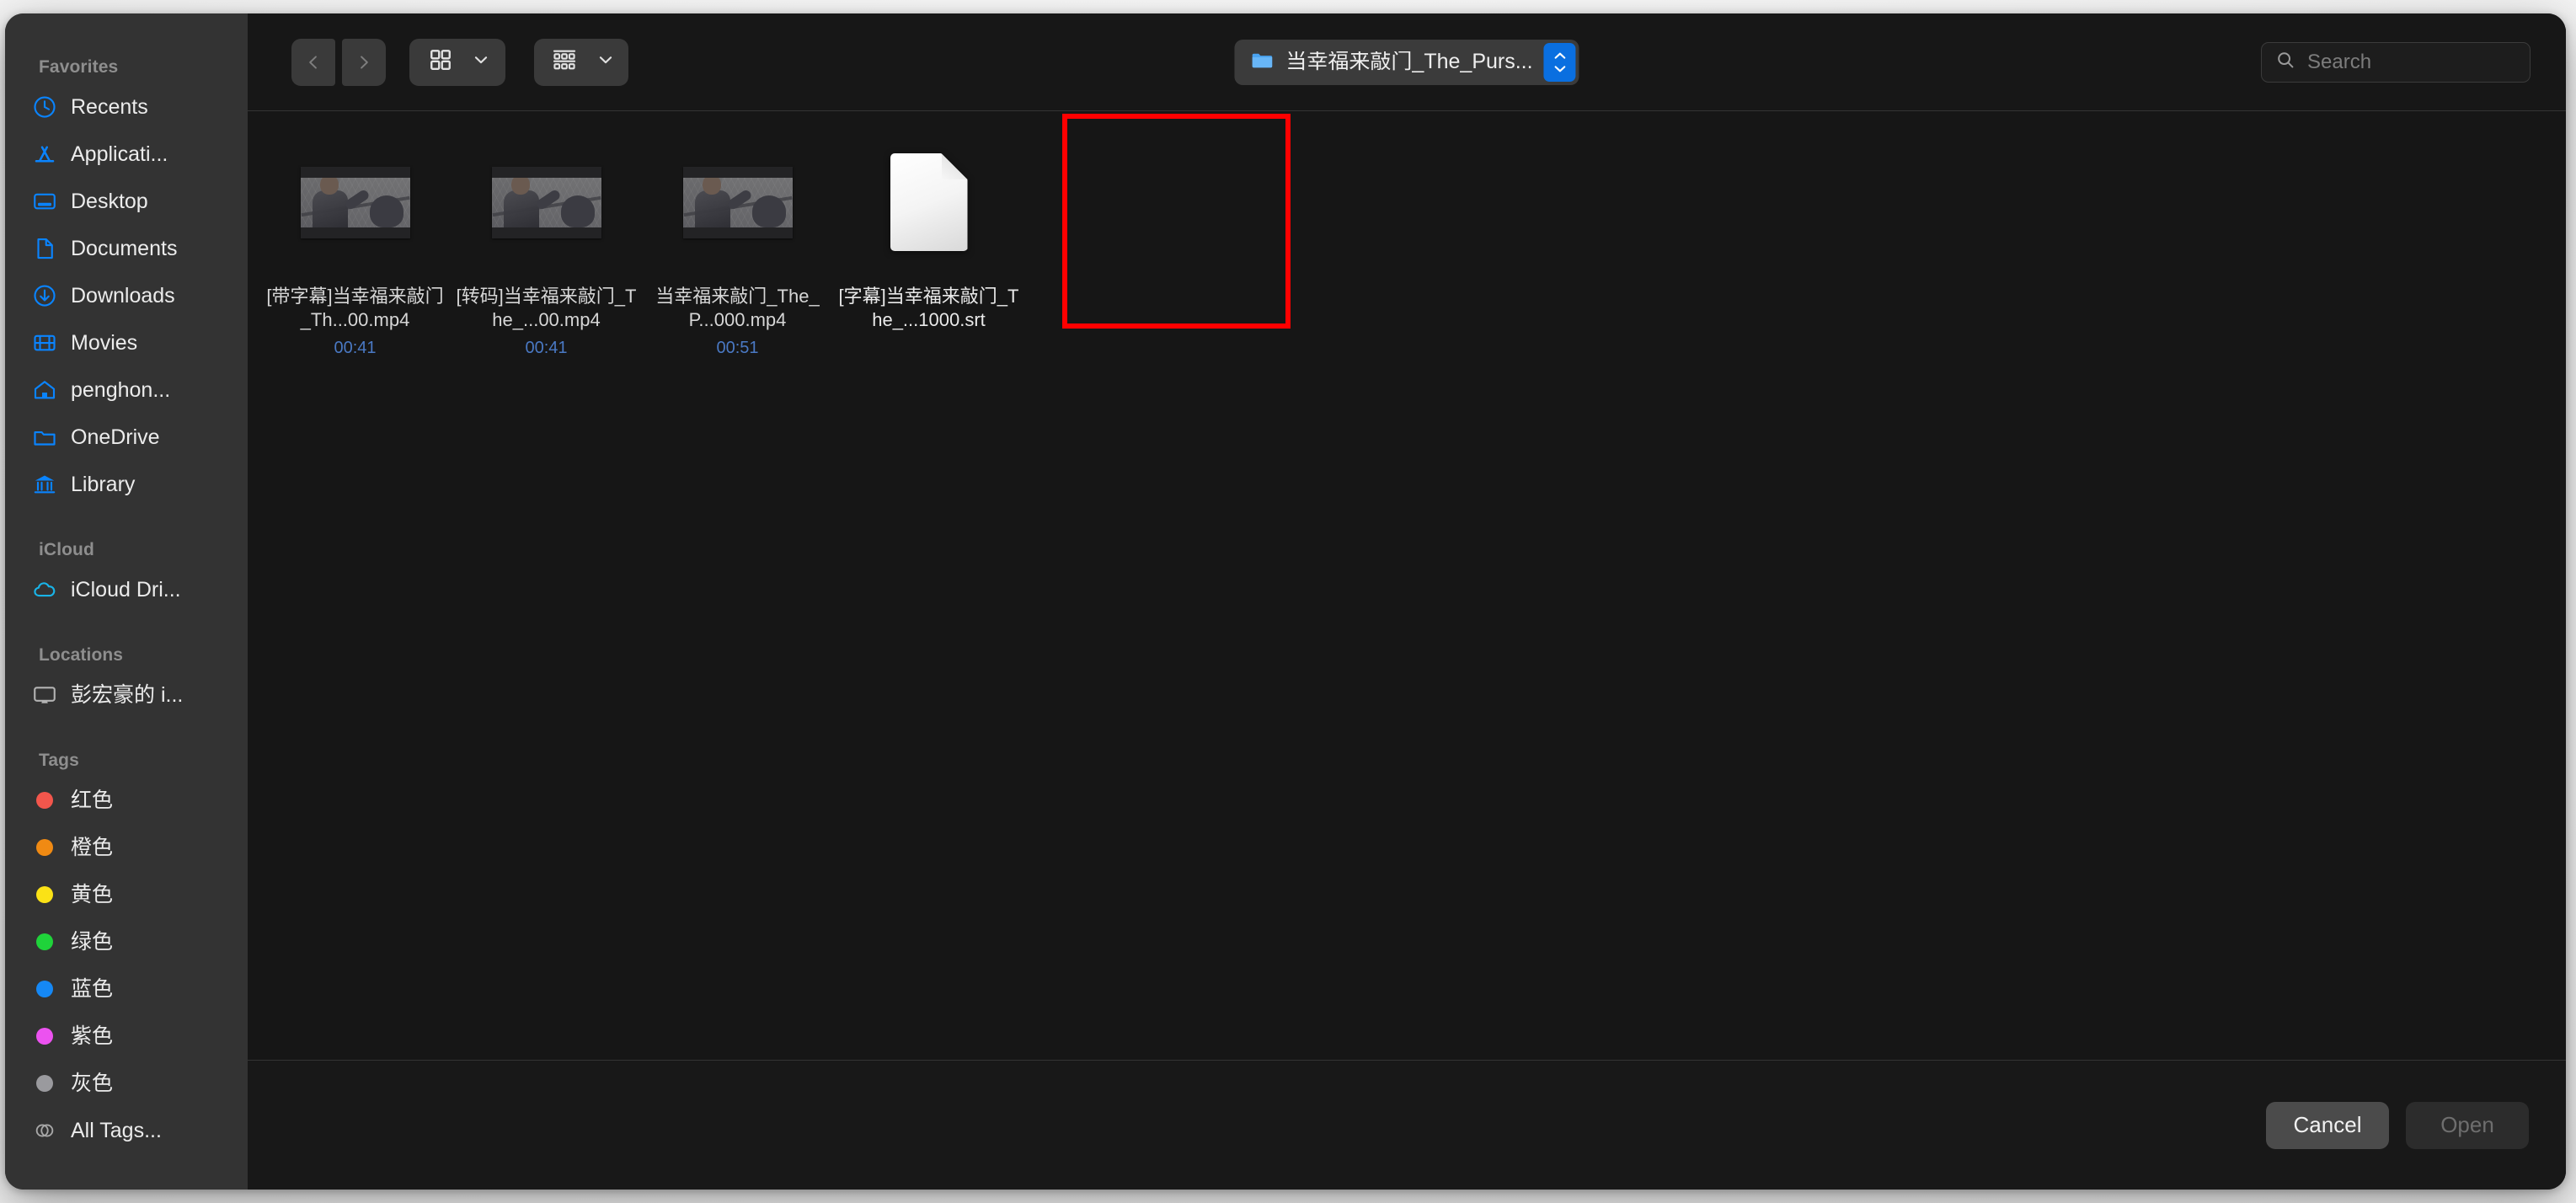 This screenshot has width=2576, height=1203. Describe the element at coordinates (44, 154) in the screenshot. I see `applications-icon` at that location.